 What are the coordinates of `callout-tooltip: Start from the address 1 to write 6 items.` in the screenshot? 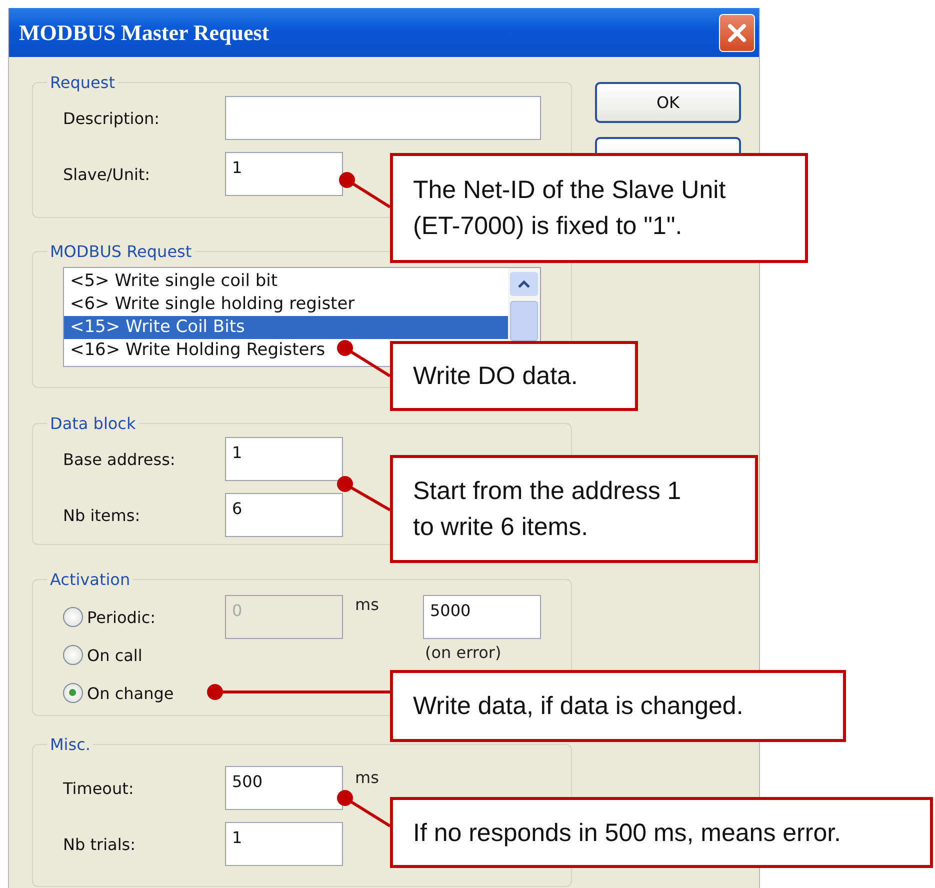 It's located at (574, 509).